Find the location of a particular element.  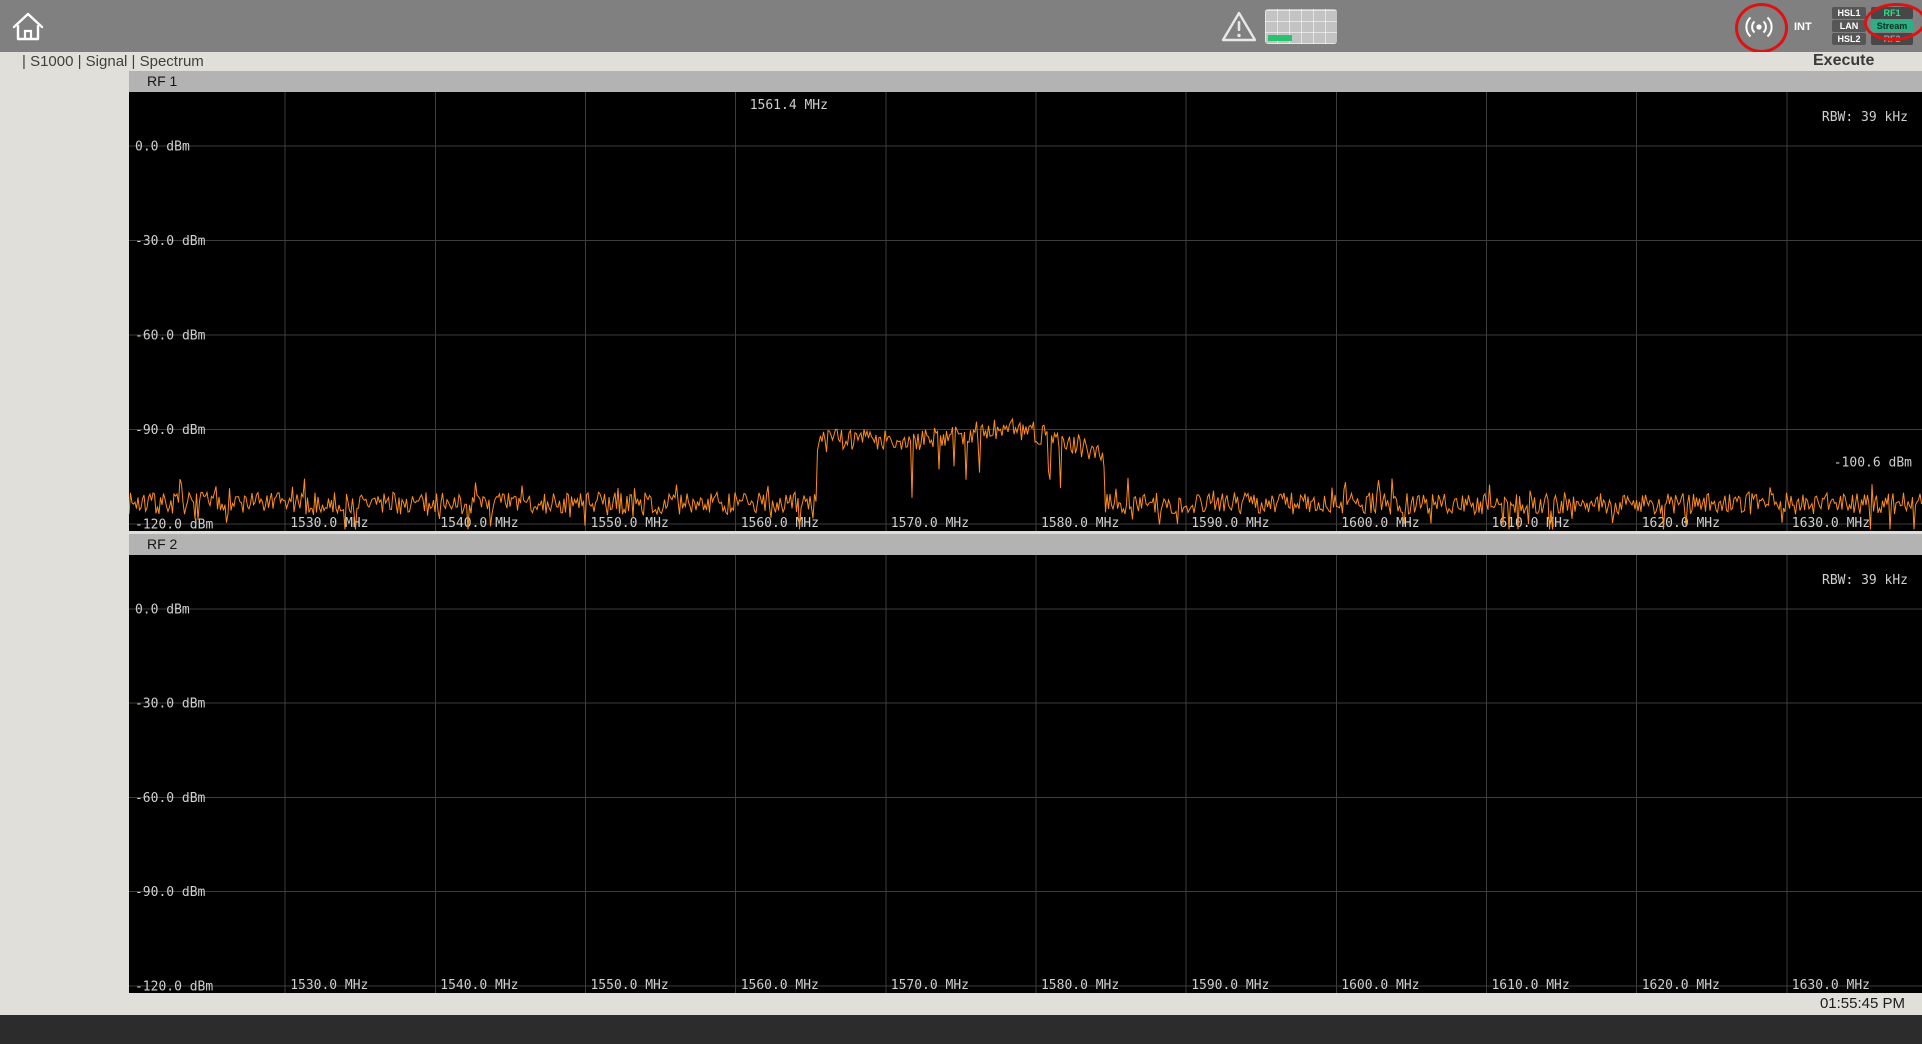

broadcast-icon is located at coordinates (1759, 27).